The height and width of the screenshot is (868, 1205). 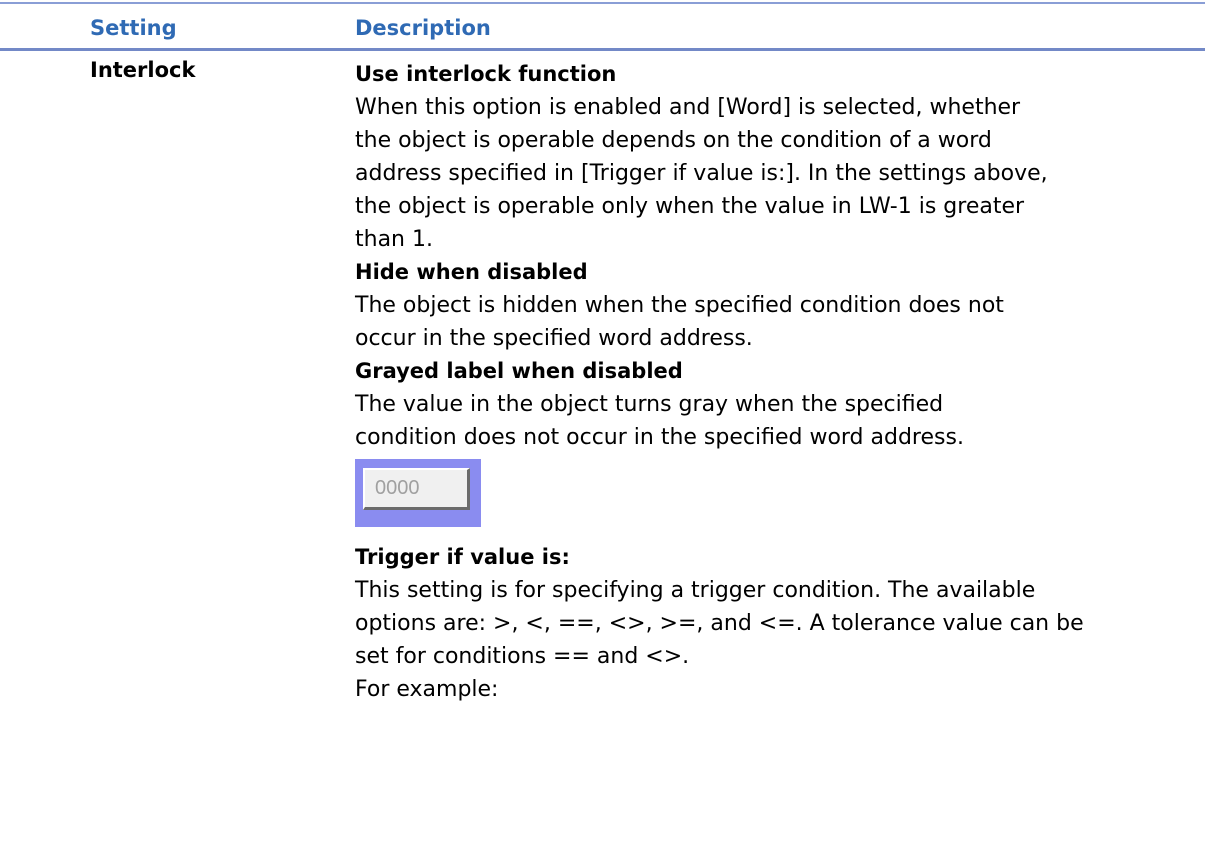 What do you see at coordinates (602, 26) in the screenshot?
I see `table-header: Setting Description` at bounding box center [602, 26].